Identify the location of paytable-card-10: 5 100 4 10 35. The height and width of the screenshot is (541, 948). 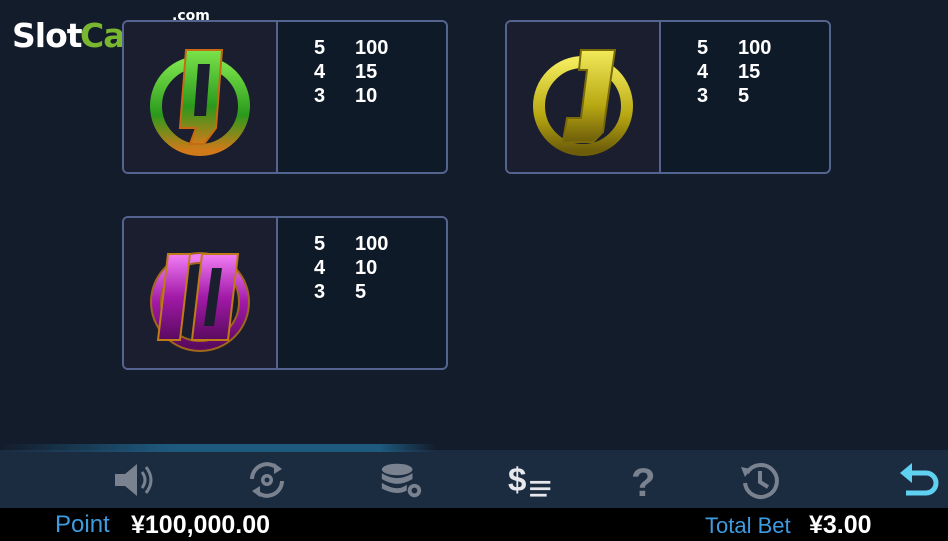
(285, 293).